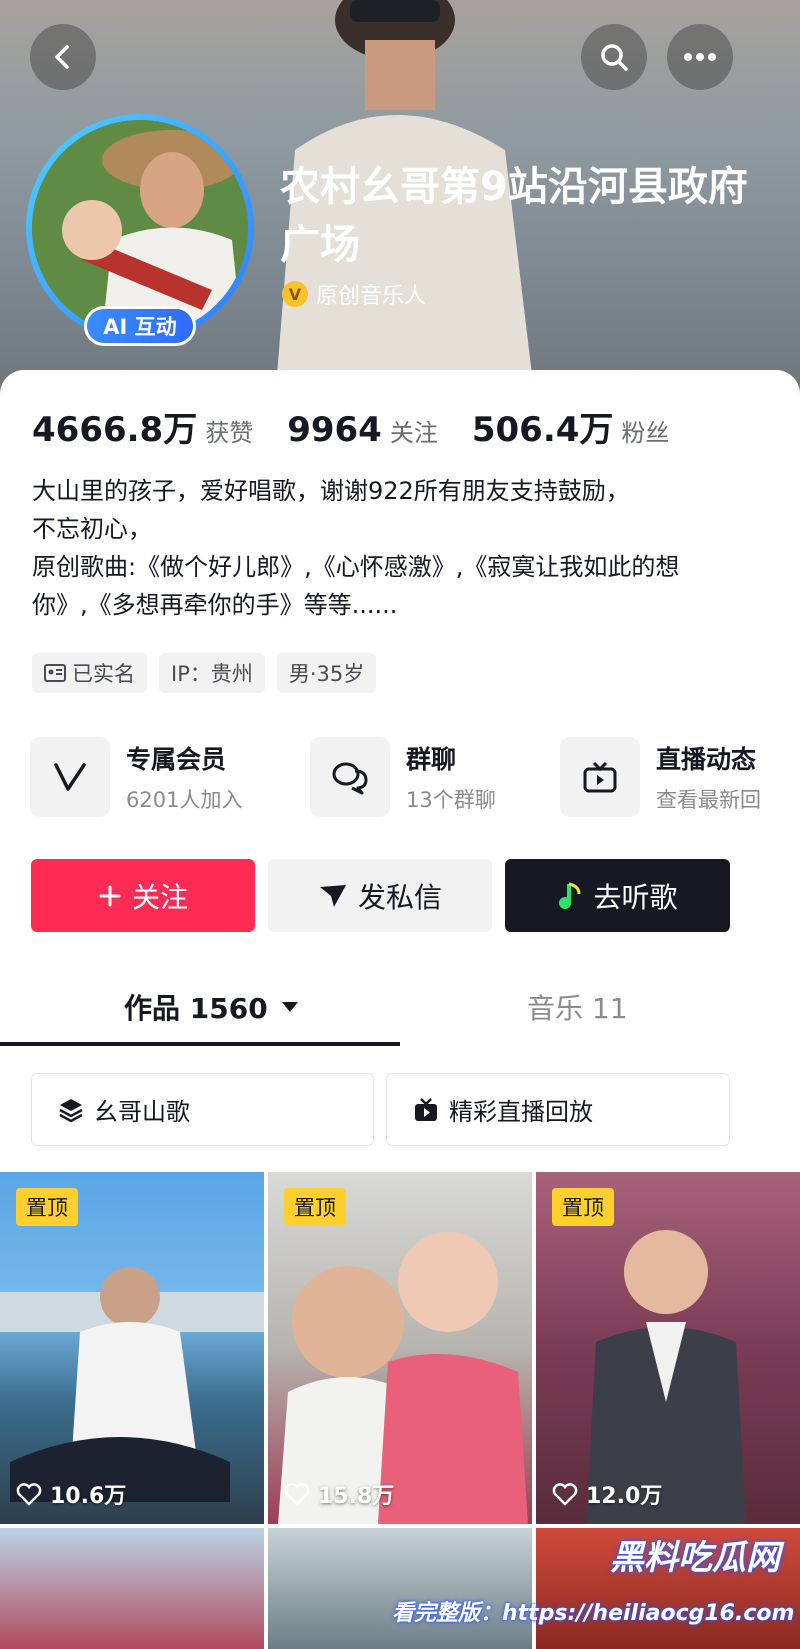 The height and width of the screenshot is (1649, 800). I want to click on tab-indicator, so click(200, 1044).